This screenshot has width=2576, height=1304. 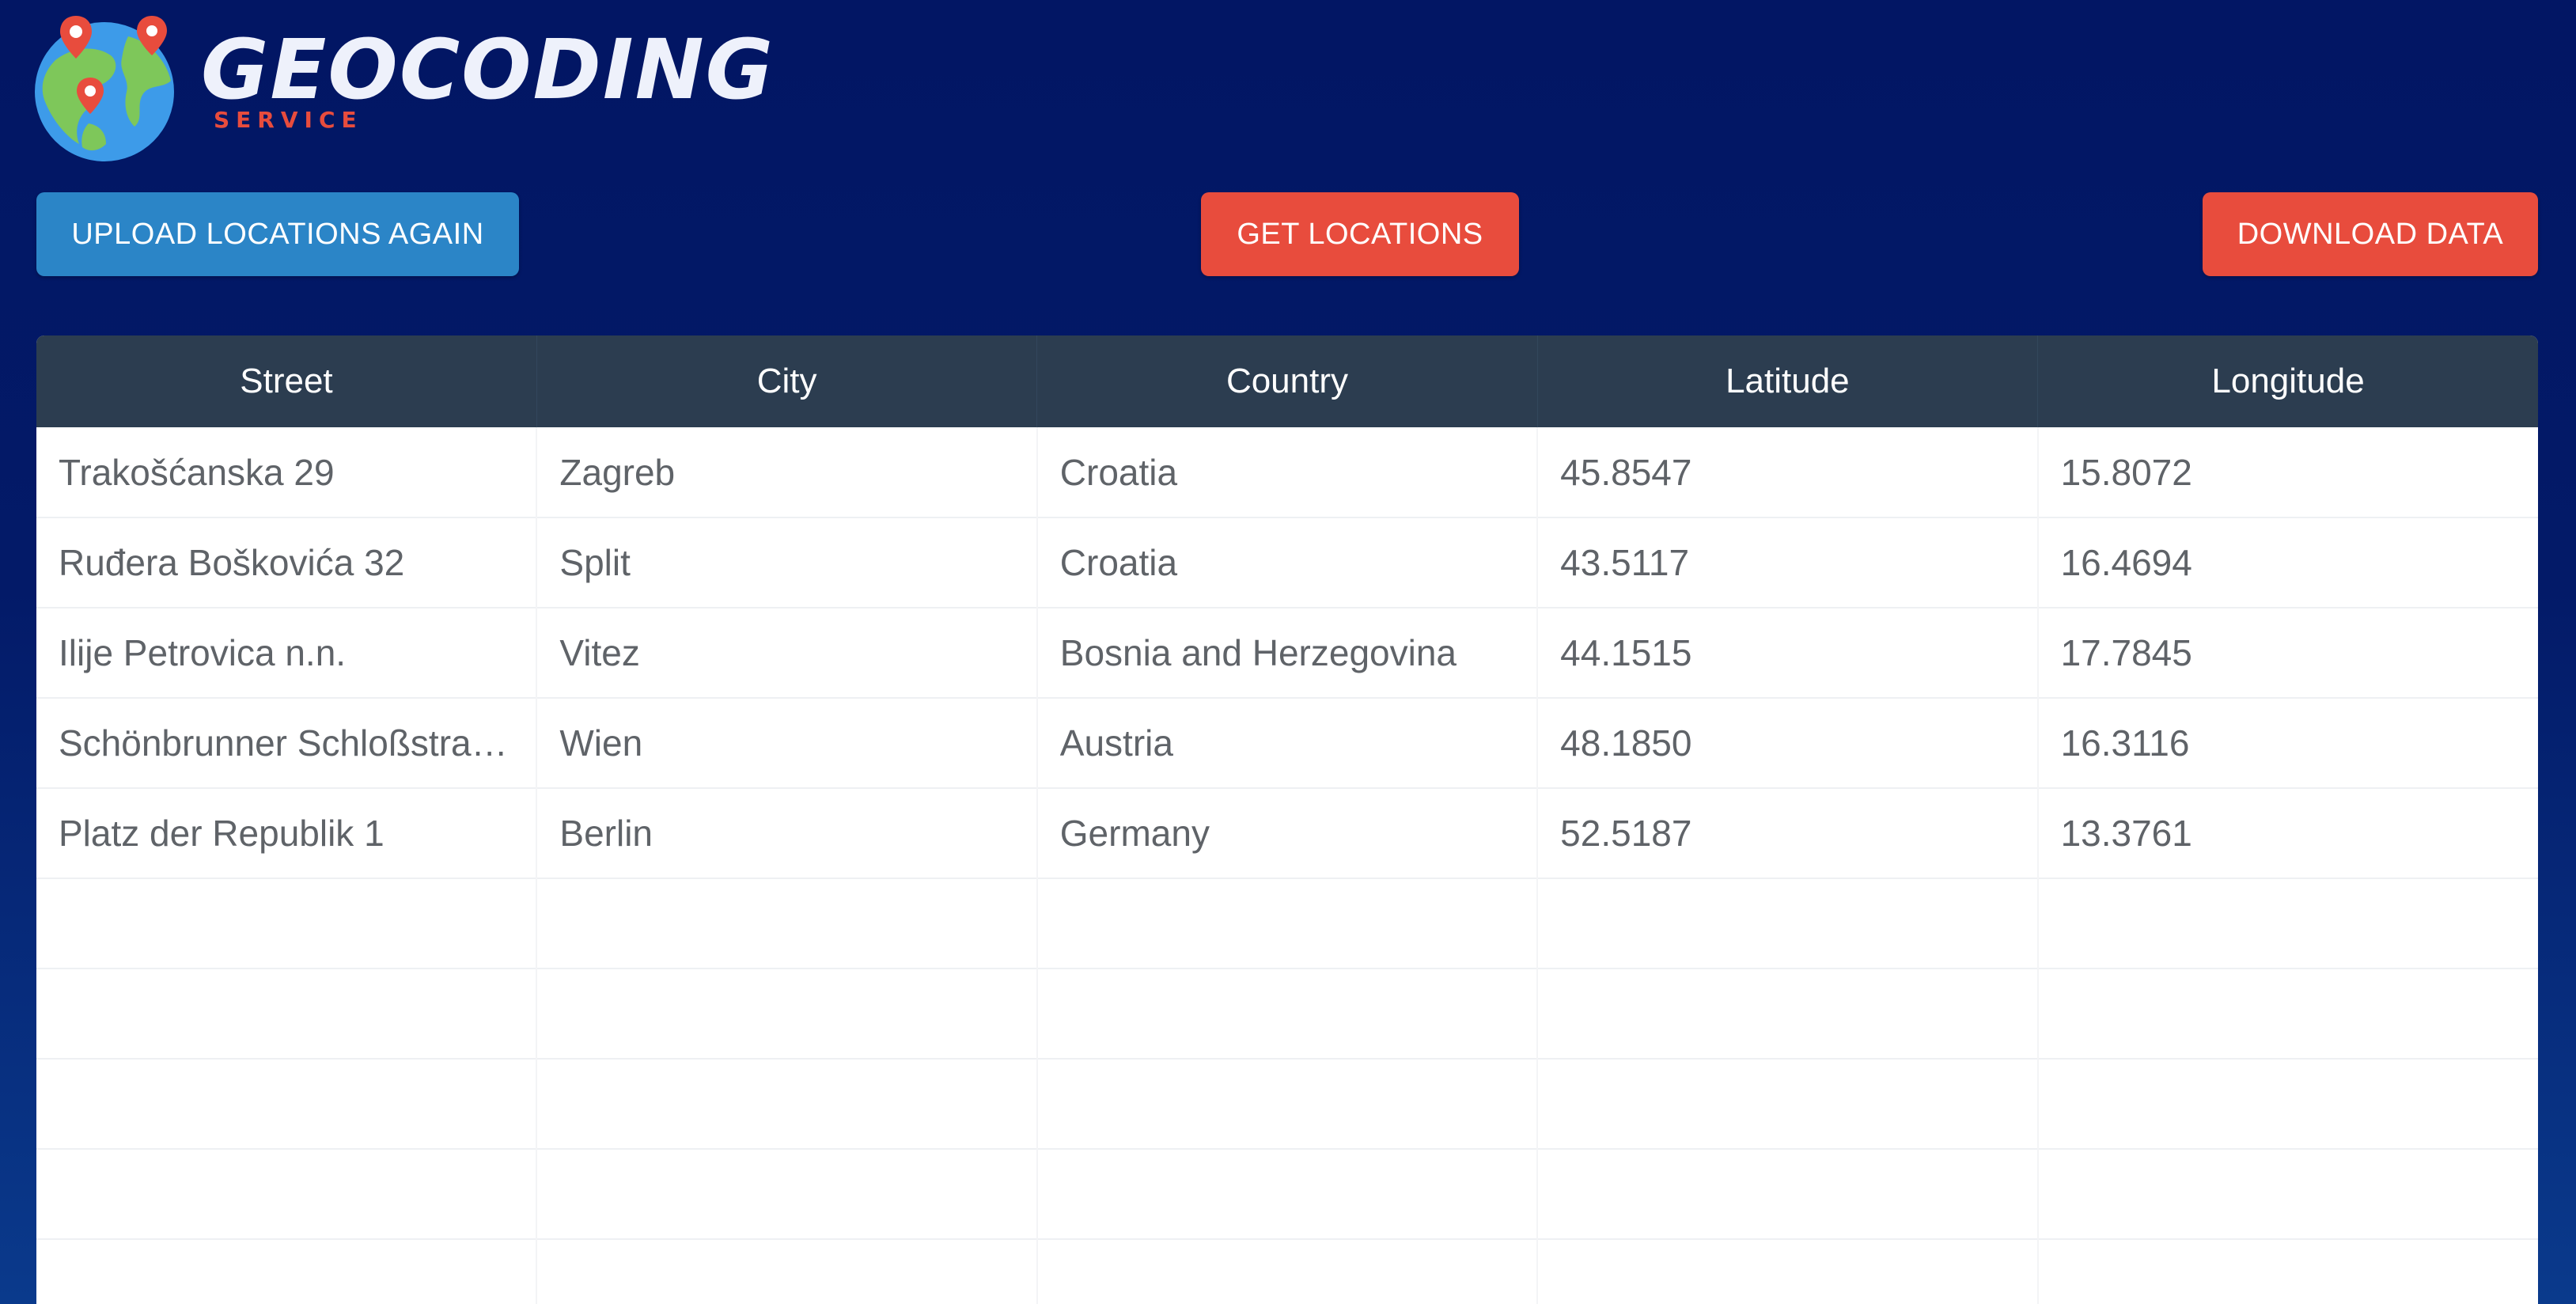 What do you see at coordinates (1788, 743) in the screenshot?
I see `latitude-cell: 48.1850` at bounding box center [1788, 743].